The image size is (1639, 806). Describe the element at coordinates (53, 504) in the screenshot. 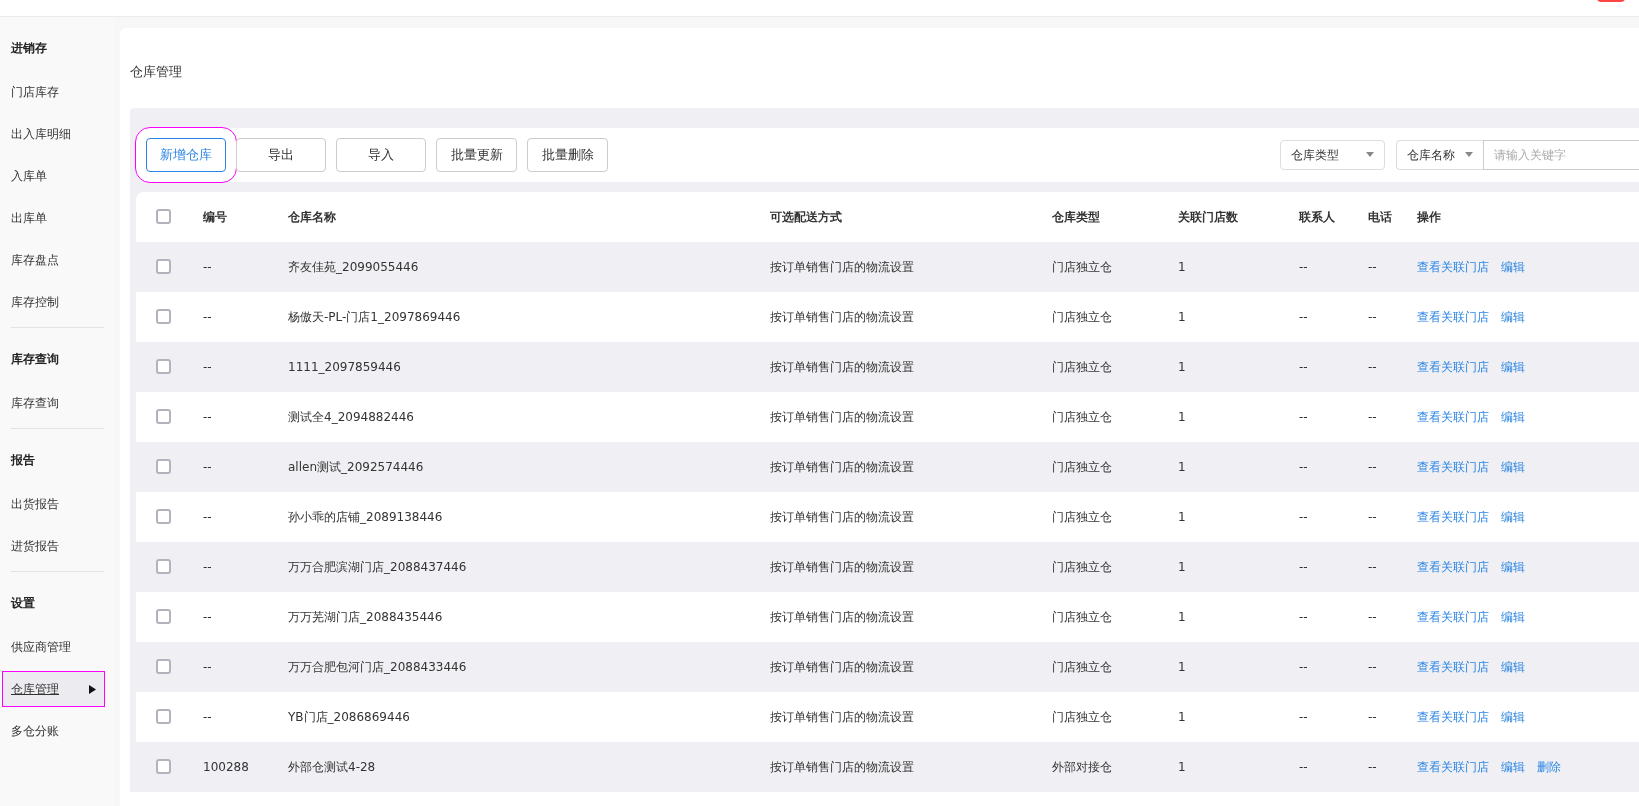

I see `sidebar-item: 出货报告` at that location.